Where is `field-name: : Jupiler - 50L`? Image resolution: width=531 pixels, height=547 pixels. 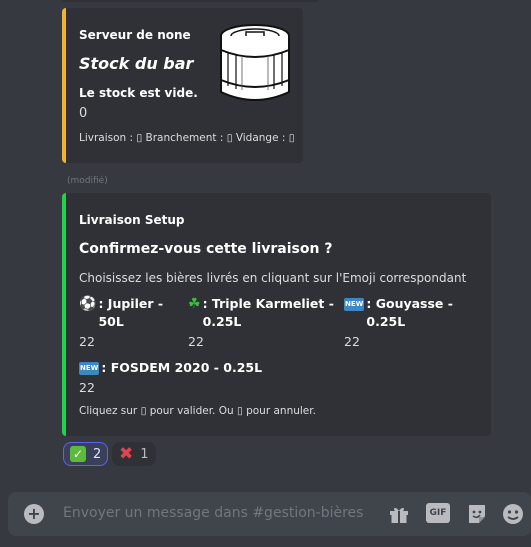
field-name: : Jupiler - 50L is located at coordinates (131, 312).